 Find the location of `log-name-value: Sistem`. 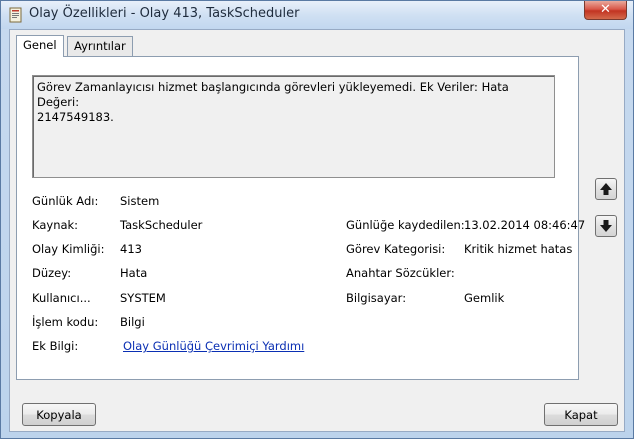

log-name-value: Sistem is located at coordinates (140, 201).